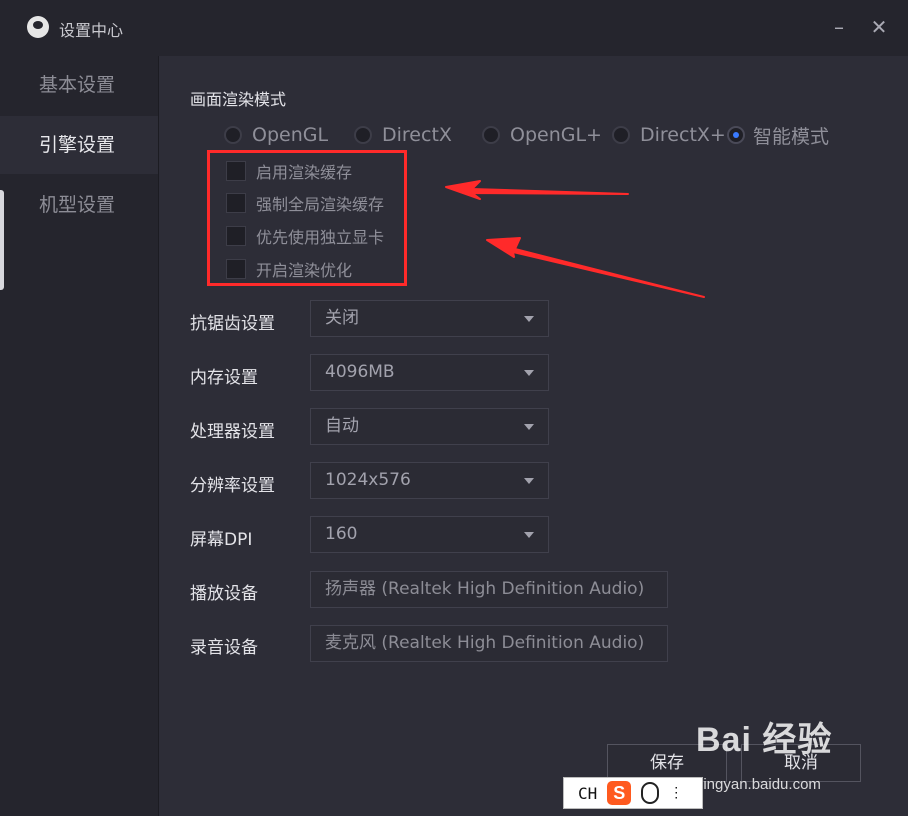  Describe the element at coordinates (429, 426) in the screenshot. I see `cpu-select: 自动` at that location.